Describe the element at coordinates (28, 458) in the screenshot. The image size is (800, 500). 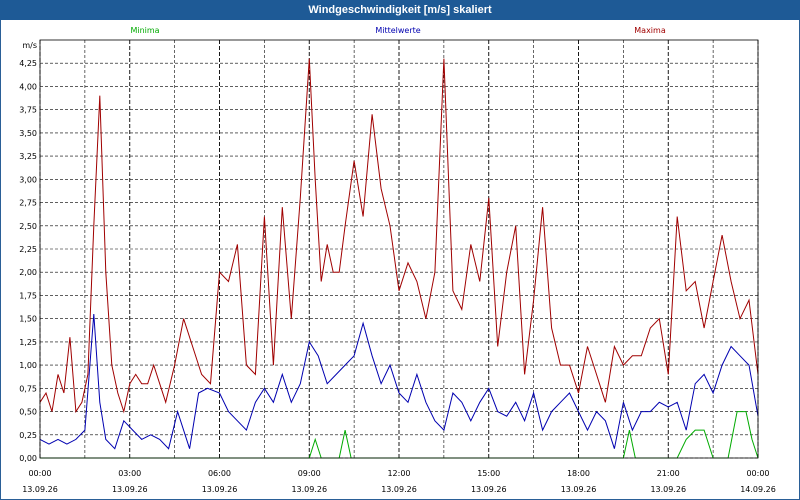
I see `y-tick-label: 0,00` at that location.